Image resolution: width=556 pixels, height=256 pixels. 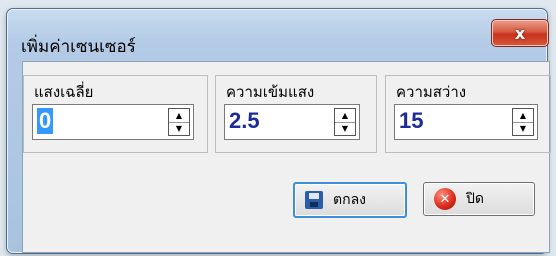 What do you see at coordinates (431, 92) in the screenshot?
I see `field-label-brightness: ความสว่าง` at bounding box center [431, 92].